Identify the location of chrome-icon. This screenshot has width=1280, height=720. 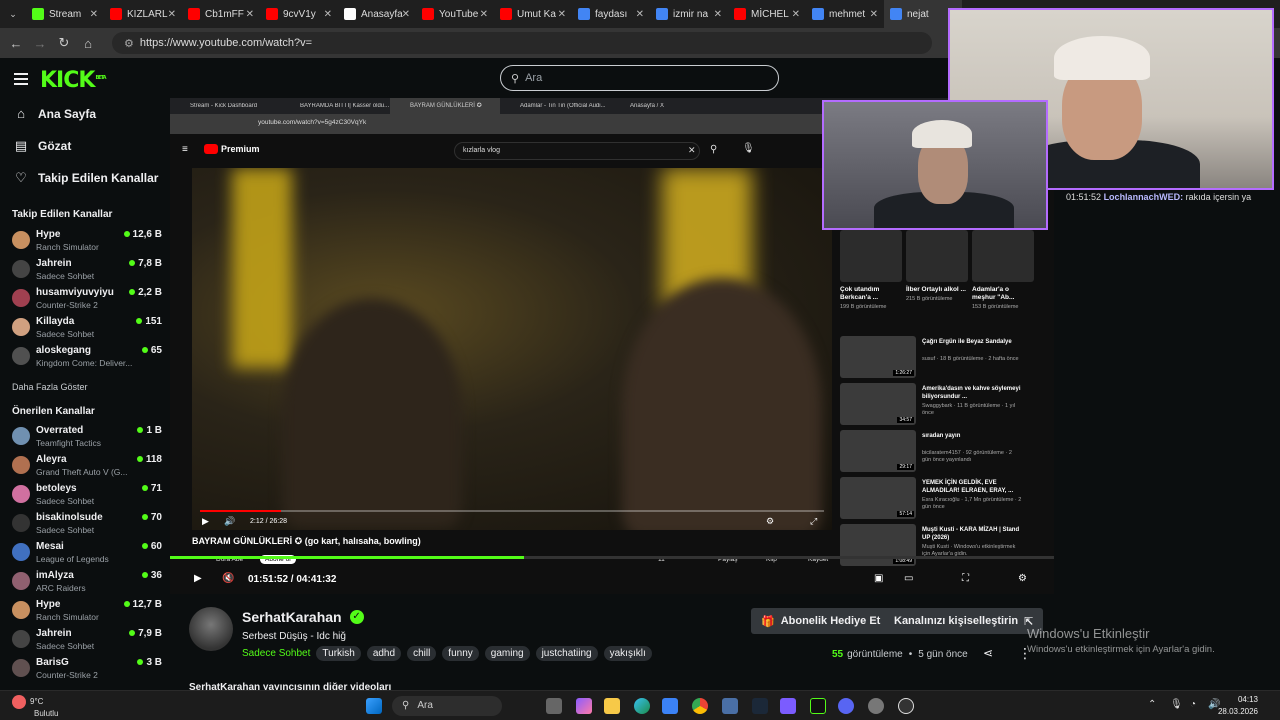
(700, 706).